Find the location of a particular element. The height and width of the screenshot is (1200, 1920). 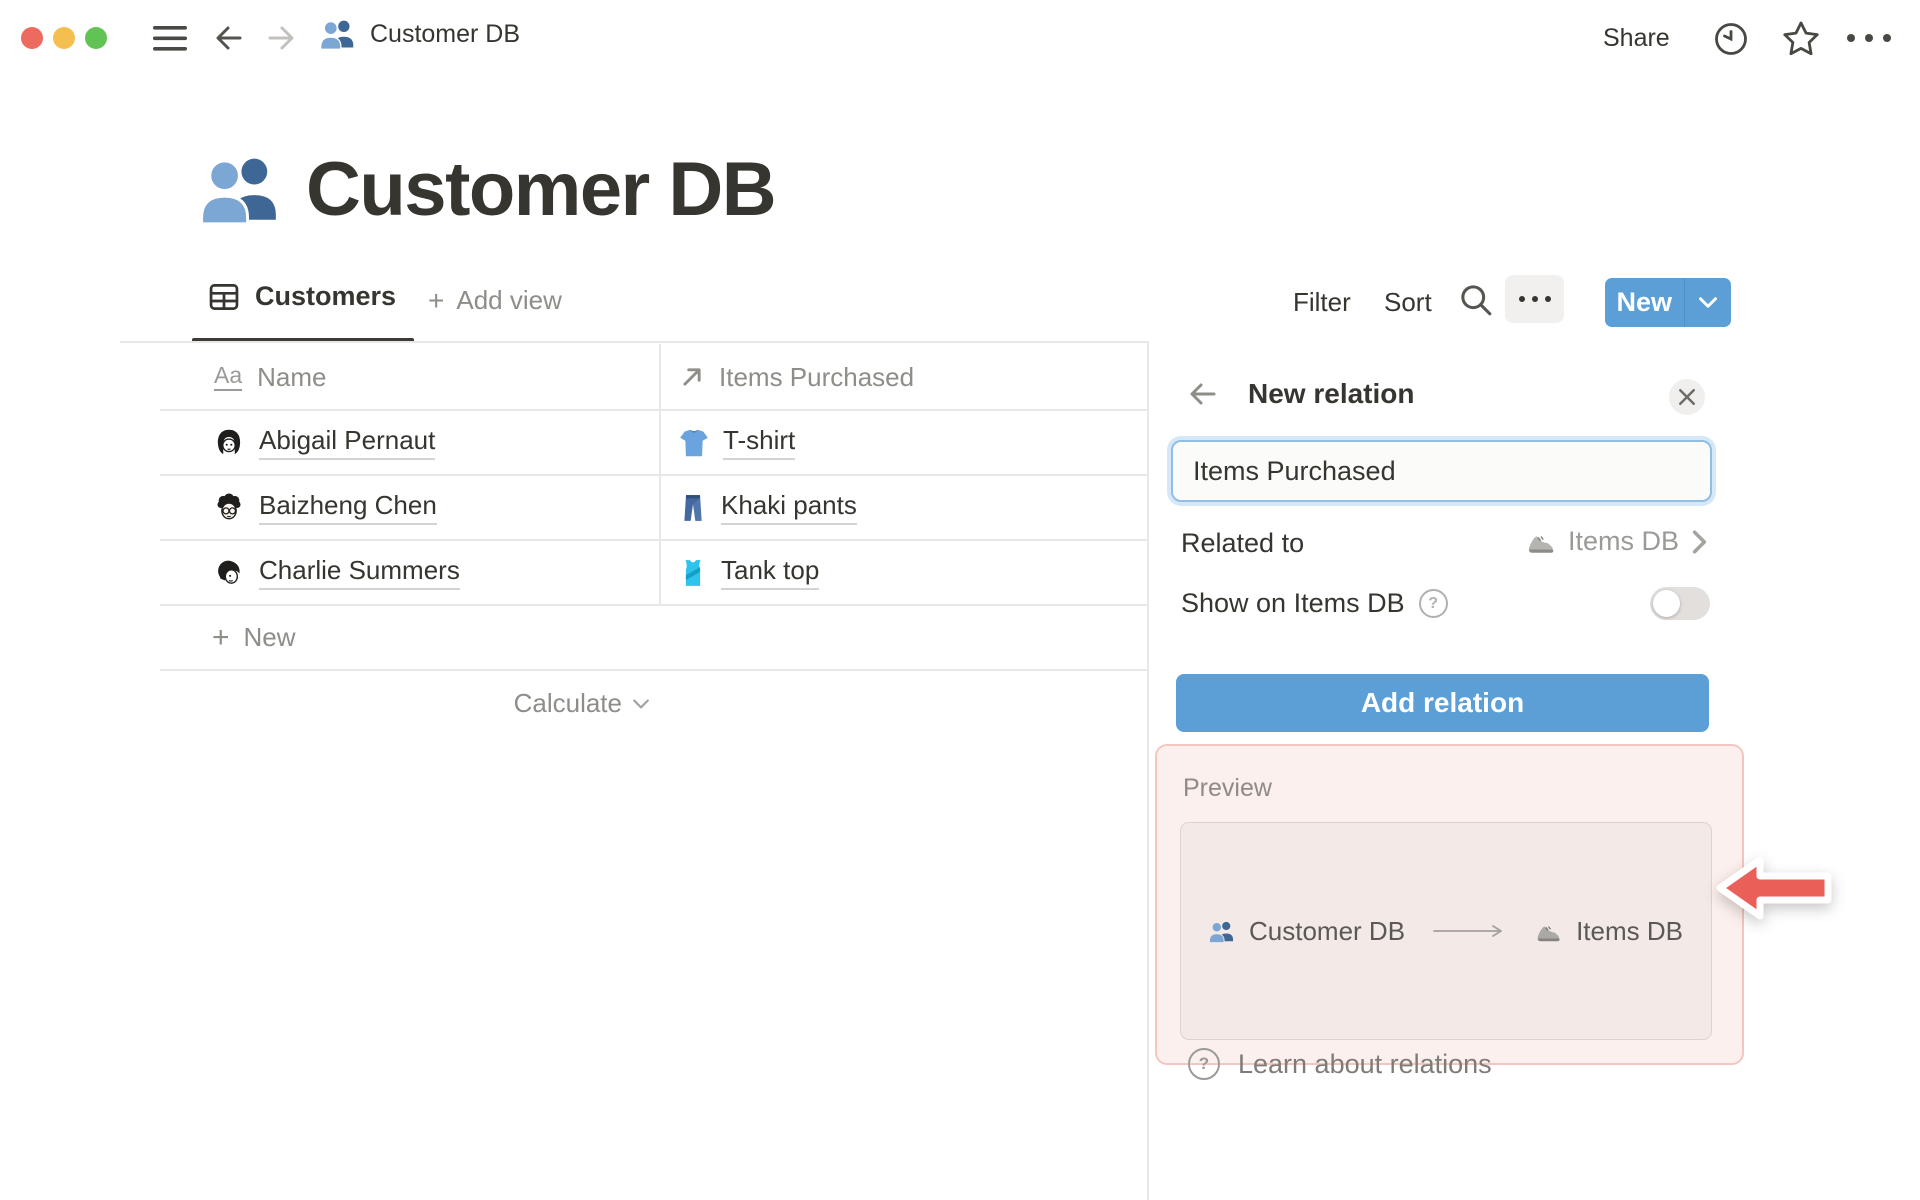

relation-preview-card: Customer DB Items DB is located at coordinates (1446, 931).